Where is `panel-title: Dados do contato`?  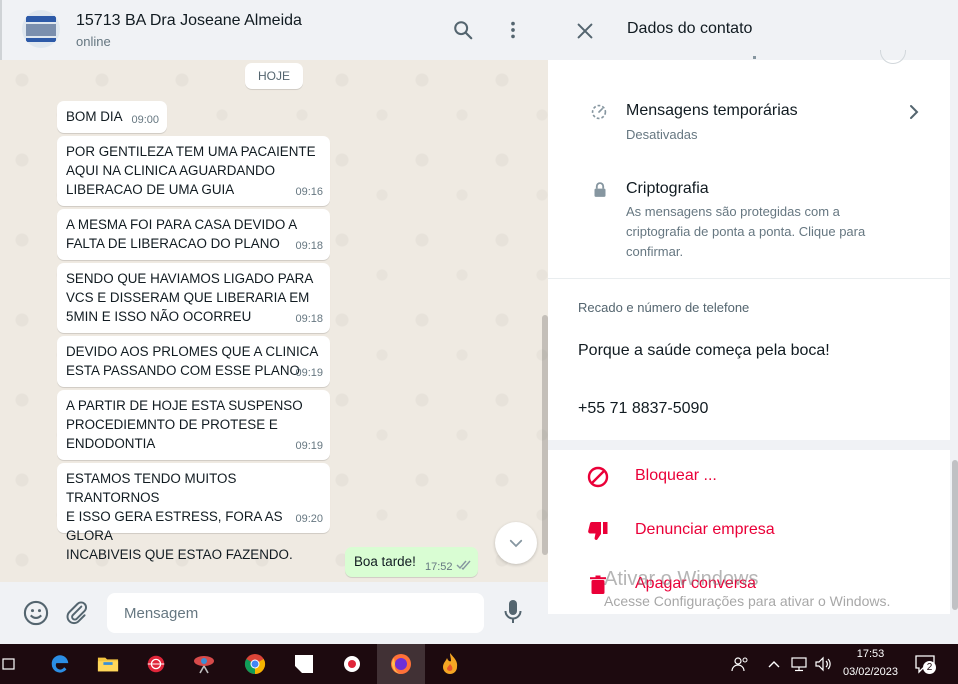
panel-title: Dados do contato is located at coordinates (690, 28).